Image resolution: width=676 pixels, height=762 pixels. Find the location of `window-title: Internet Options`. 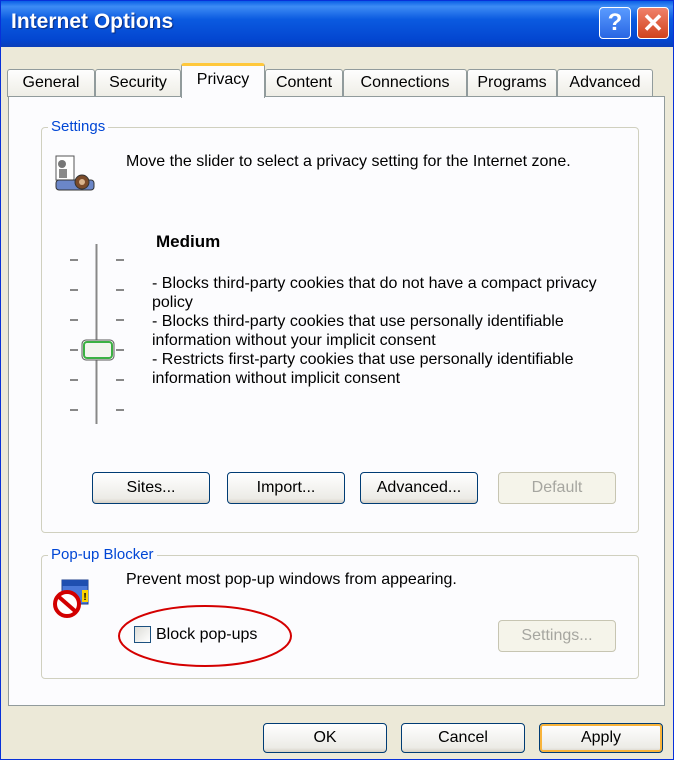

window-title: Internet Options is located at coordinates (92, 21).